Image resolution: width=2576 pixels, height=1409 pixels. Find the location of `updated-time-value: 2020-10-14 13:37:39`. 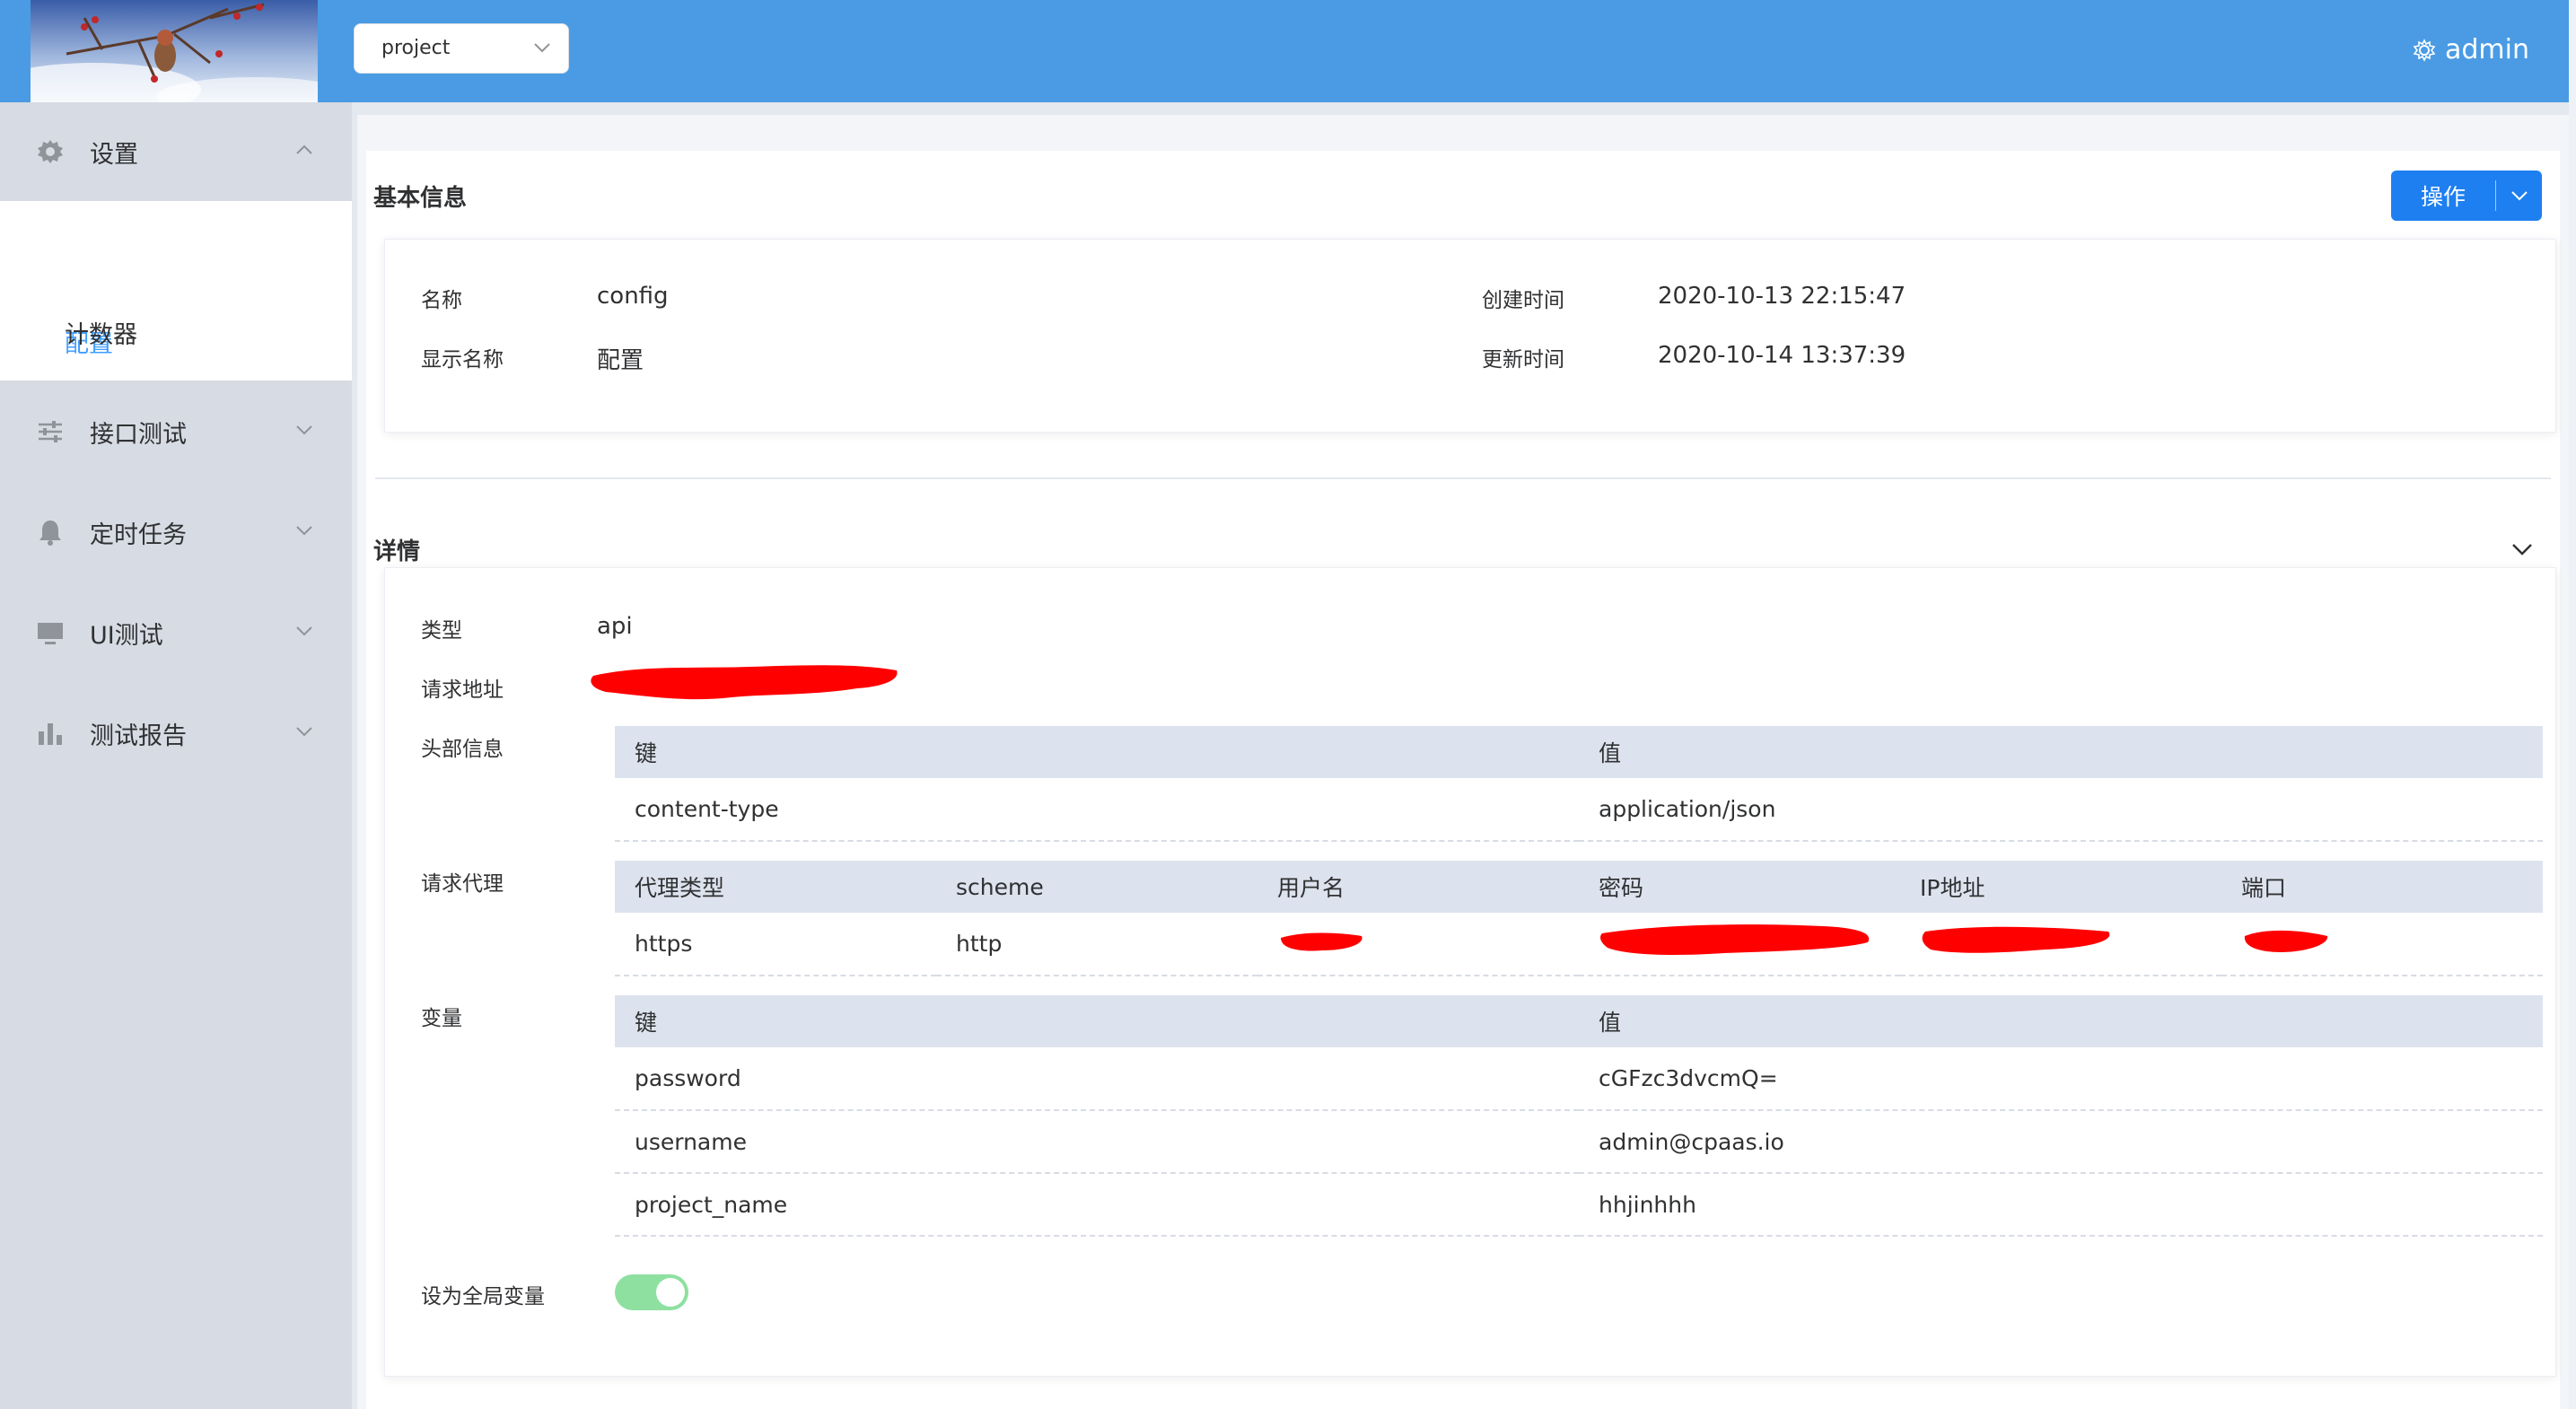

updated-time-value: 2020-10-14 13:37:39 is located at coordinates (1782, 355).